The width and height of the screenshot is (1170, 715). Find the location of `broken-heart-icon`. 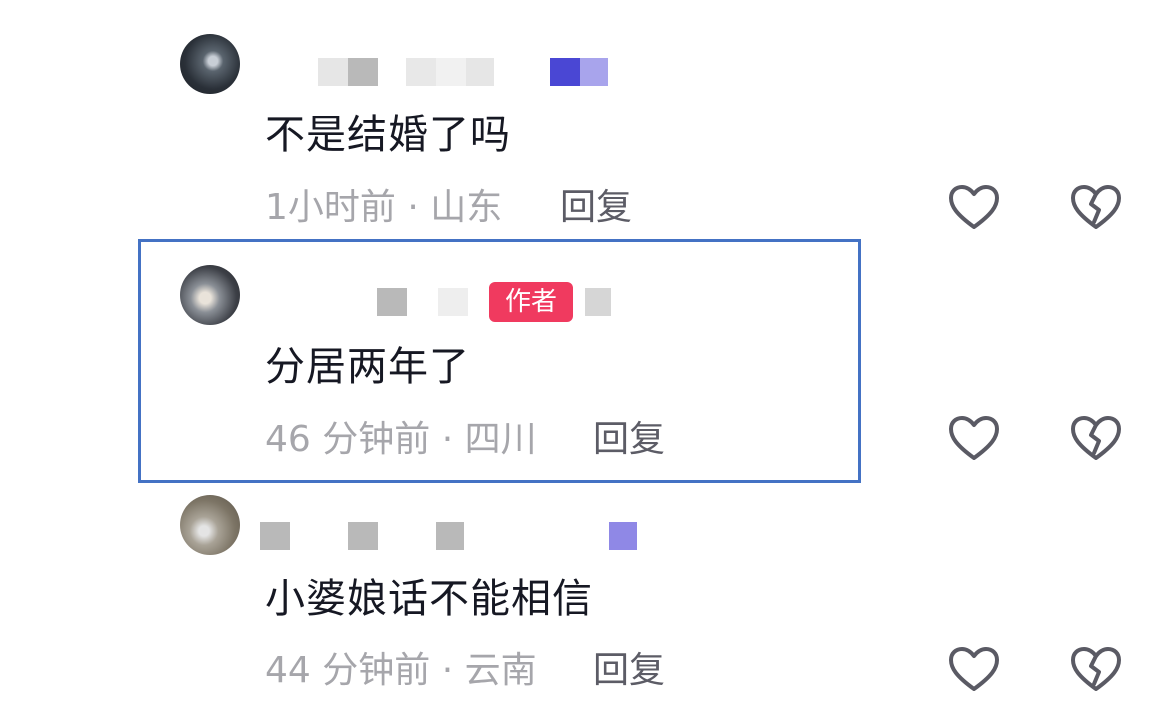

broken-heart-icon is located at coordinates (1096, 670).